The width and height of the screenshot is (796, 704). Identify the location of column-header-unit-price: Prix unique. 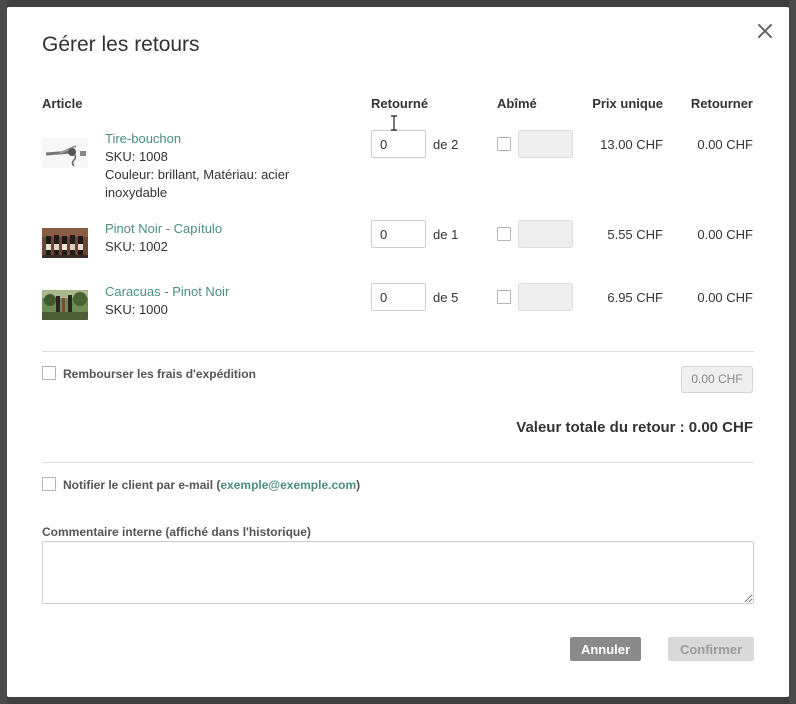
(627, 103).